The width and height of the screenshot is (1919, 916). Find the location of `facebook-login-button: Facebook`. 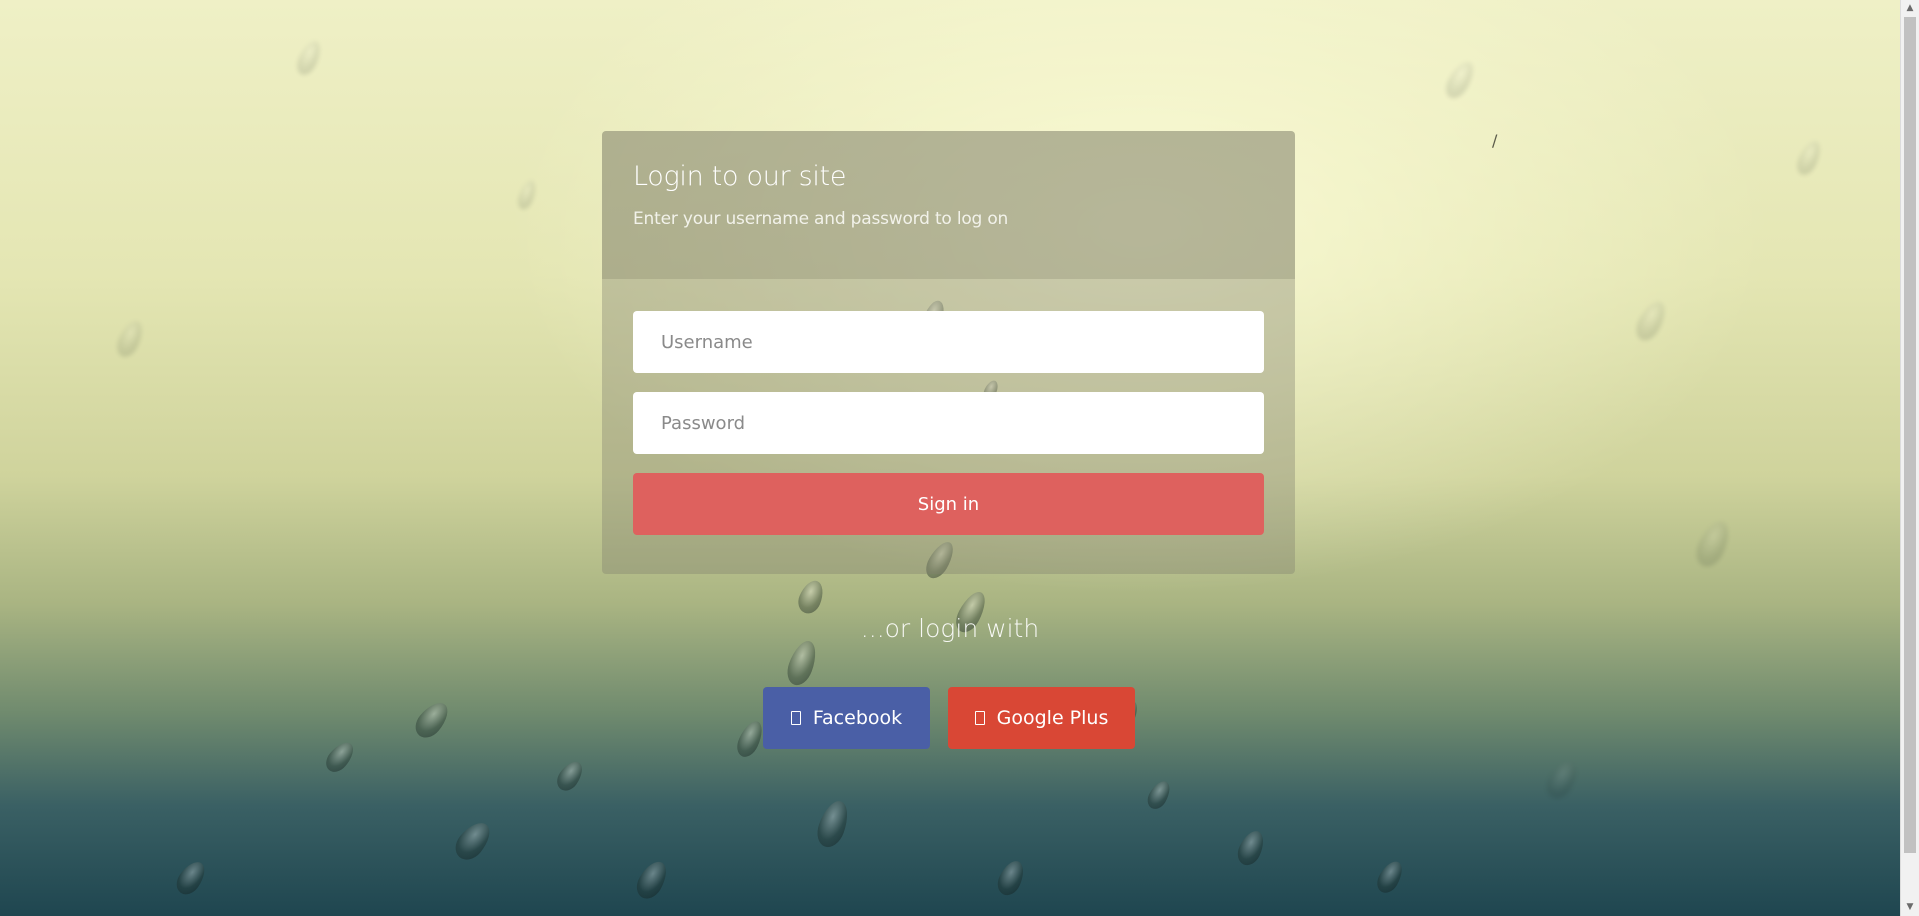

facebook-login-button: Facebook is located at coordinates (846, 718).